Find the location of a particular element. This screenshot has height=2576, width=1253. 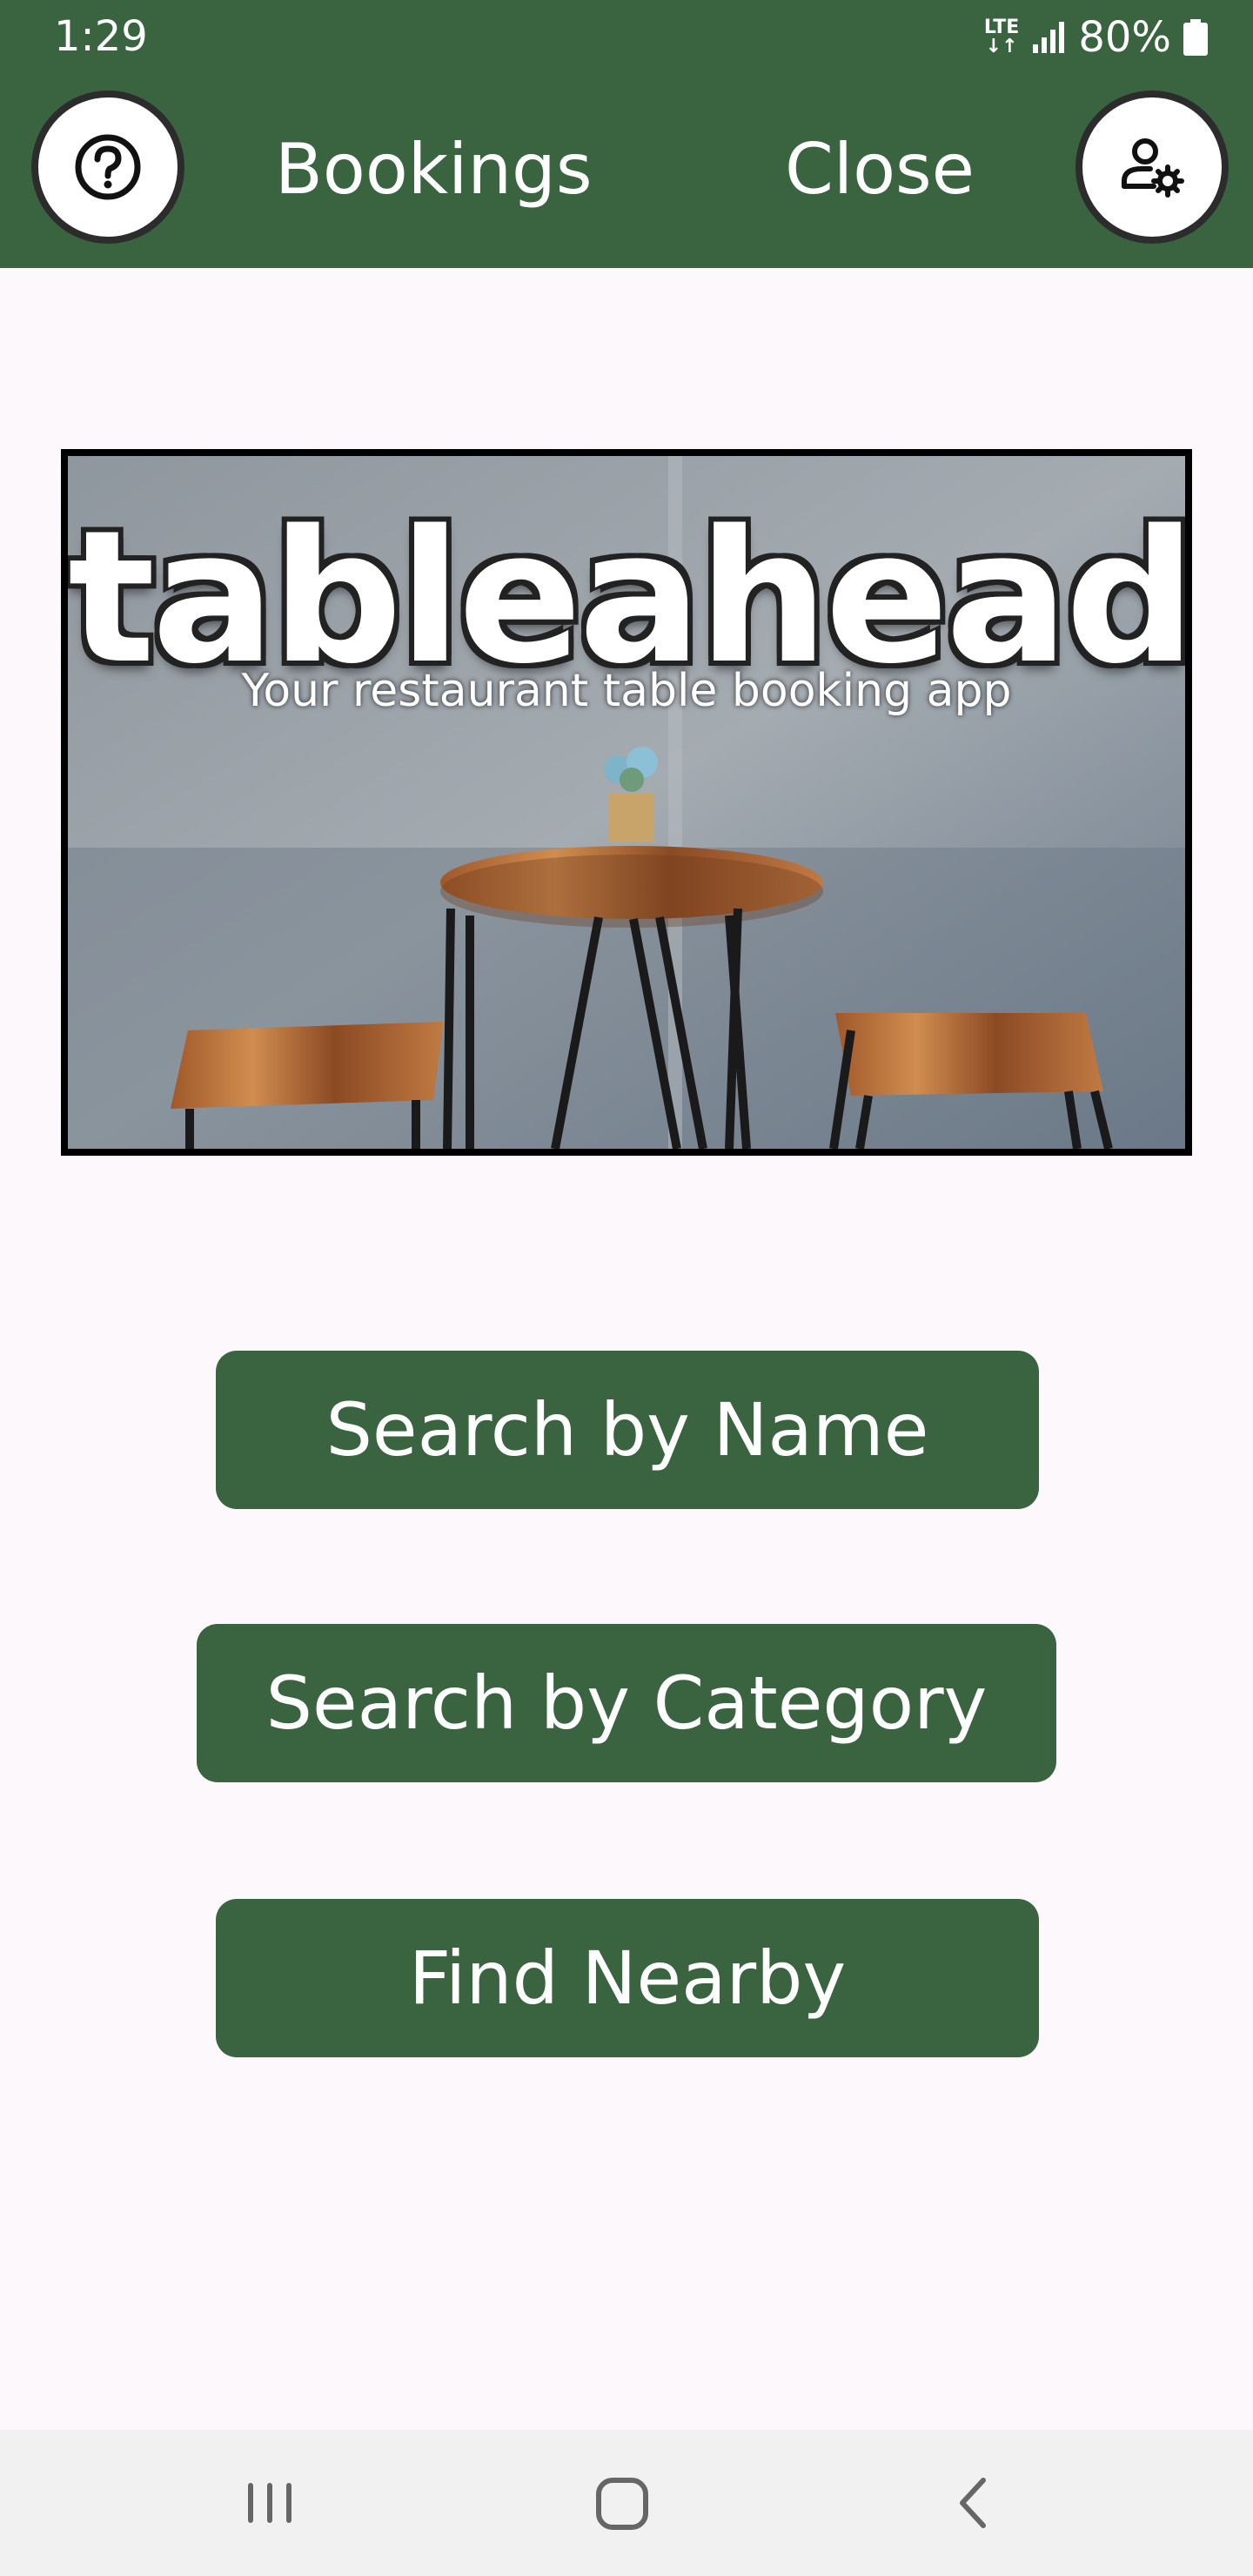

battery-percent: 80% is located at coordinates (1124, 37).